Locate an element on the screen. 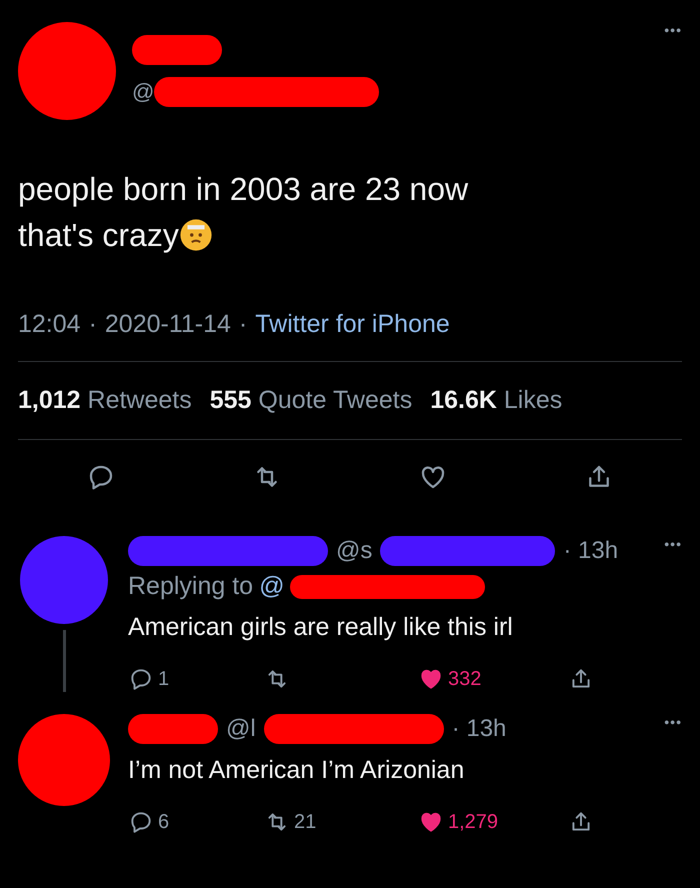 The height and width of the screenshot is (888, 700). tweet-text: people born in 2003 are 23 now is located at coordinates (243, 189).